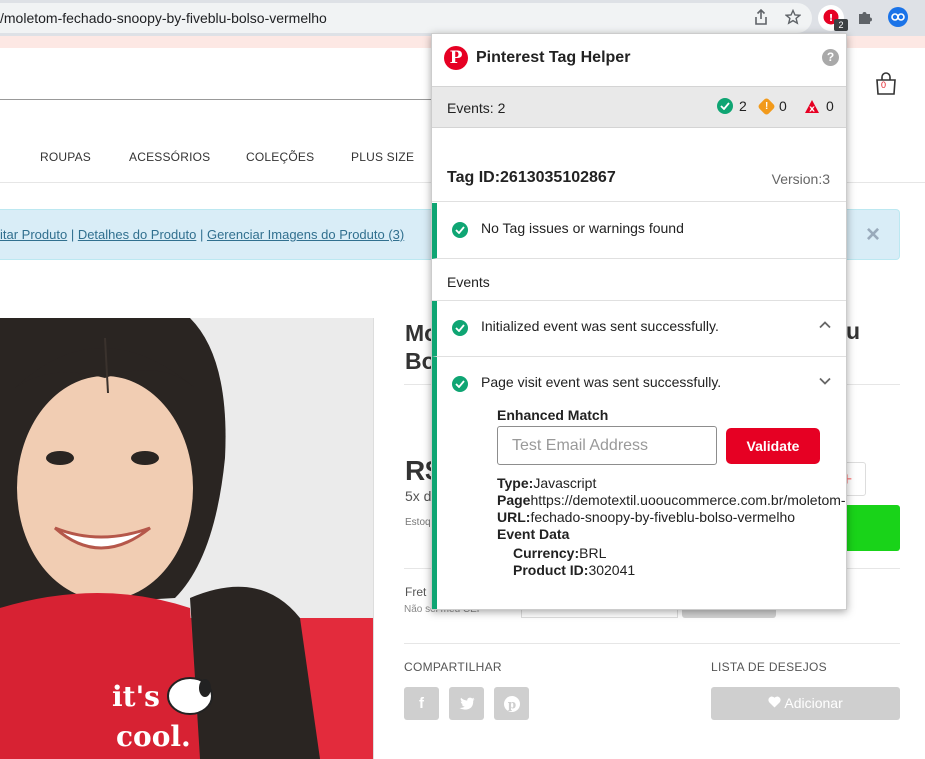 This screenshot has height=759, width=925. What do you see at coordinates (600, 326) in the screenshot?
I see `event-initialized-text: Initialized event was sent successfully.` at bounding box center [600, 326].